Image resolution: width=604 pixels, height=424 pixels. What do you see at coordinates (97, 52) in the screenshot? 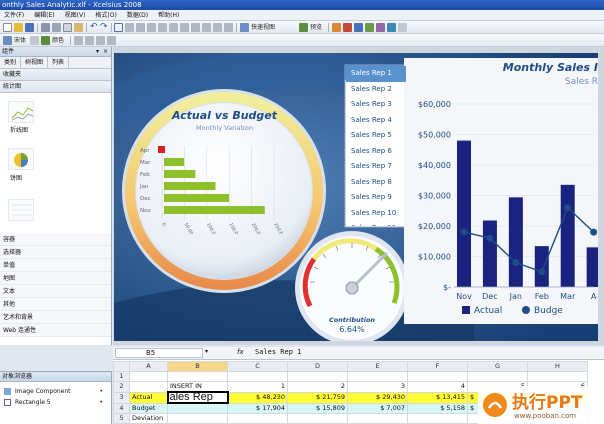
I see `pin-icon: ▾` at bounding box center [97, 52].